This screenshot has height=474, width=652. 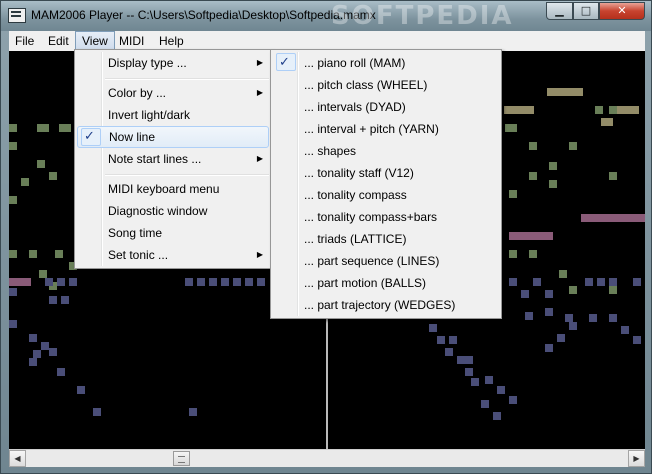 I want to click on menu-item-diagnostic: Diagnostic window, so click(x=173, y=211).